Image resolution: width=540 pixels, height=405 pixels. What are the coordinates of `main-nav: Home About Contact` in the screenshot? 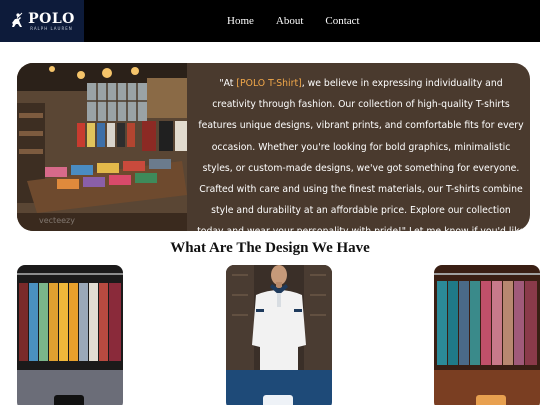 It's located at (293, 21).